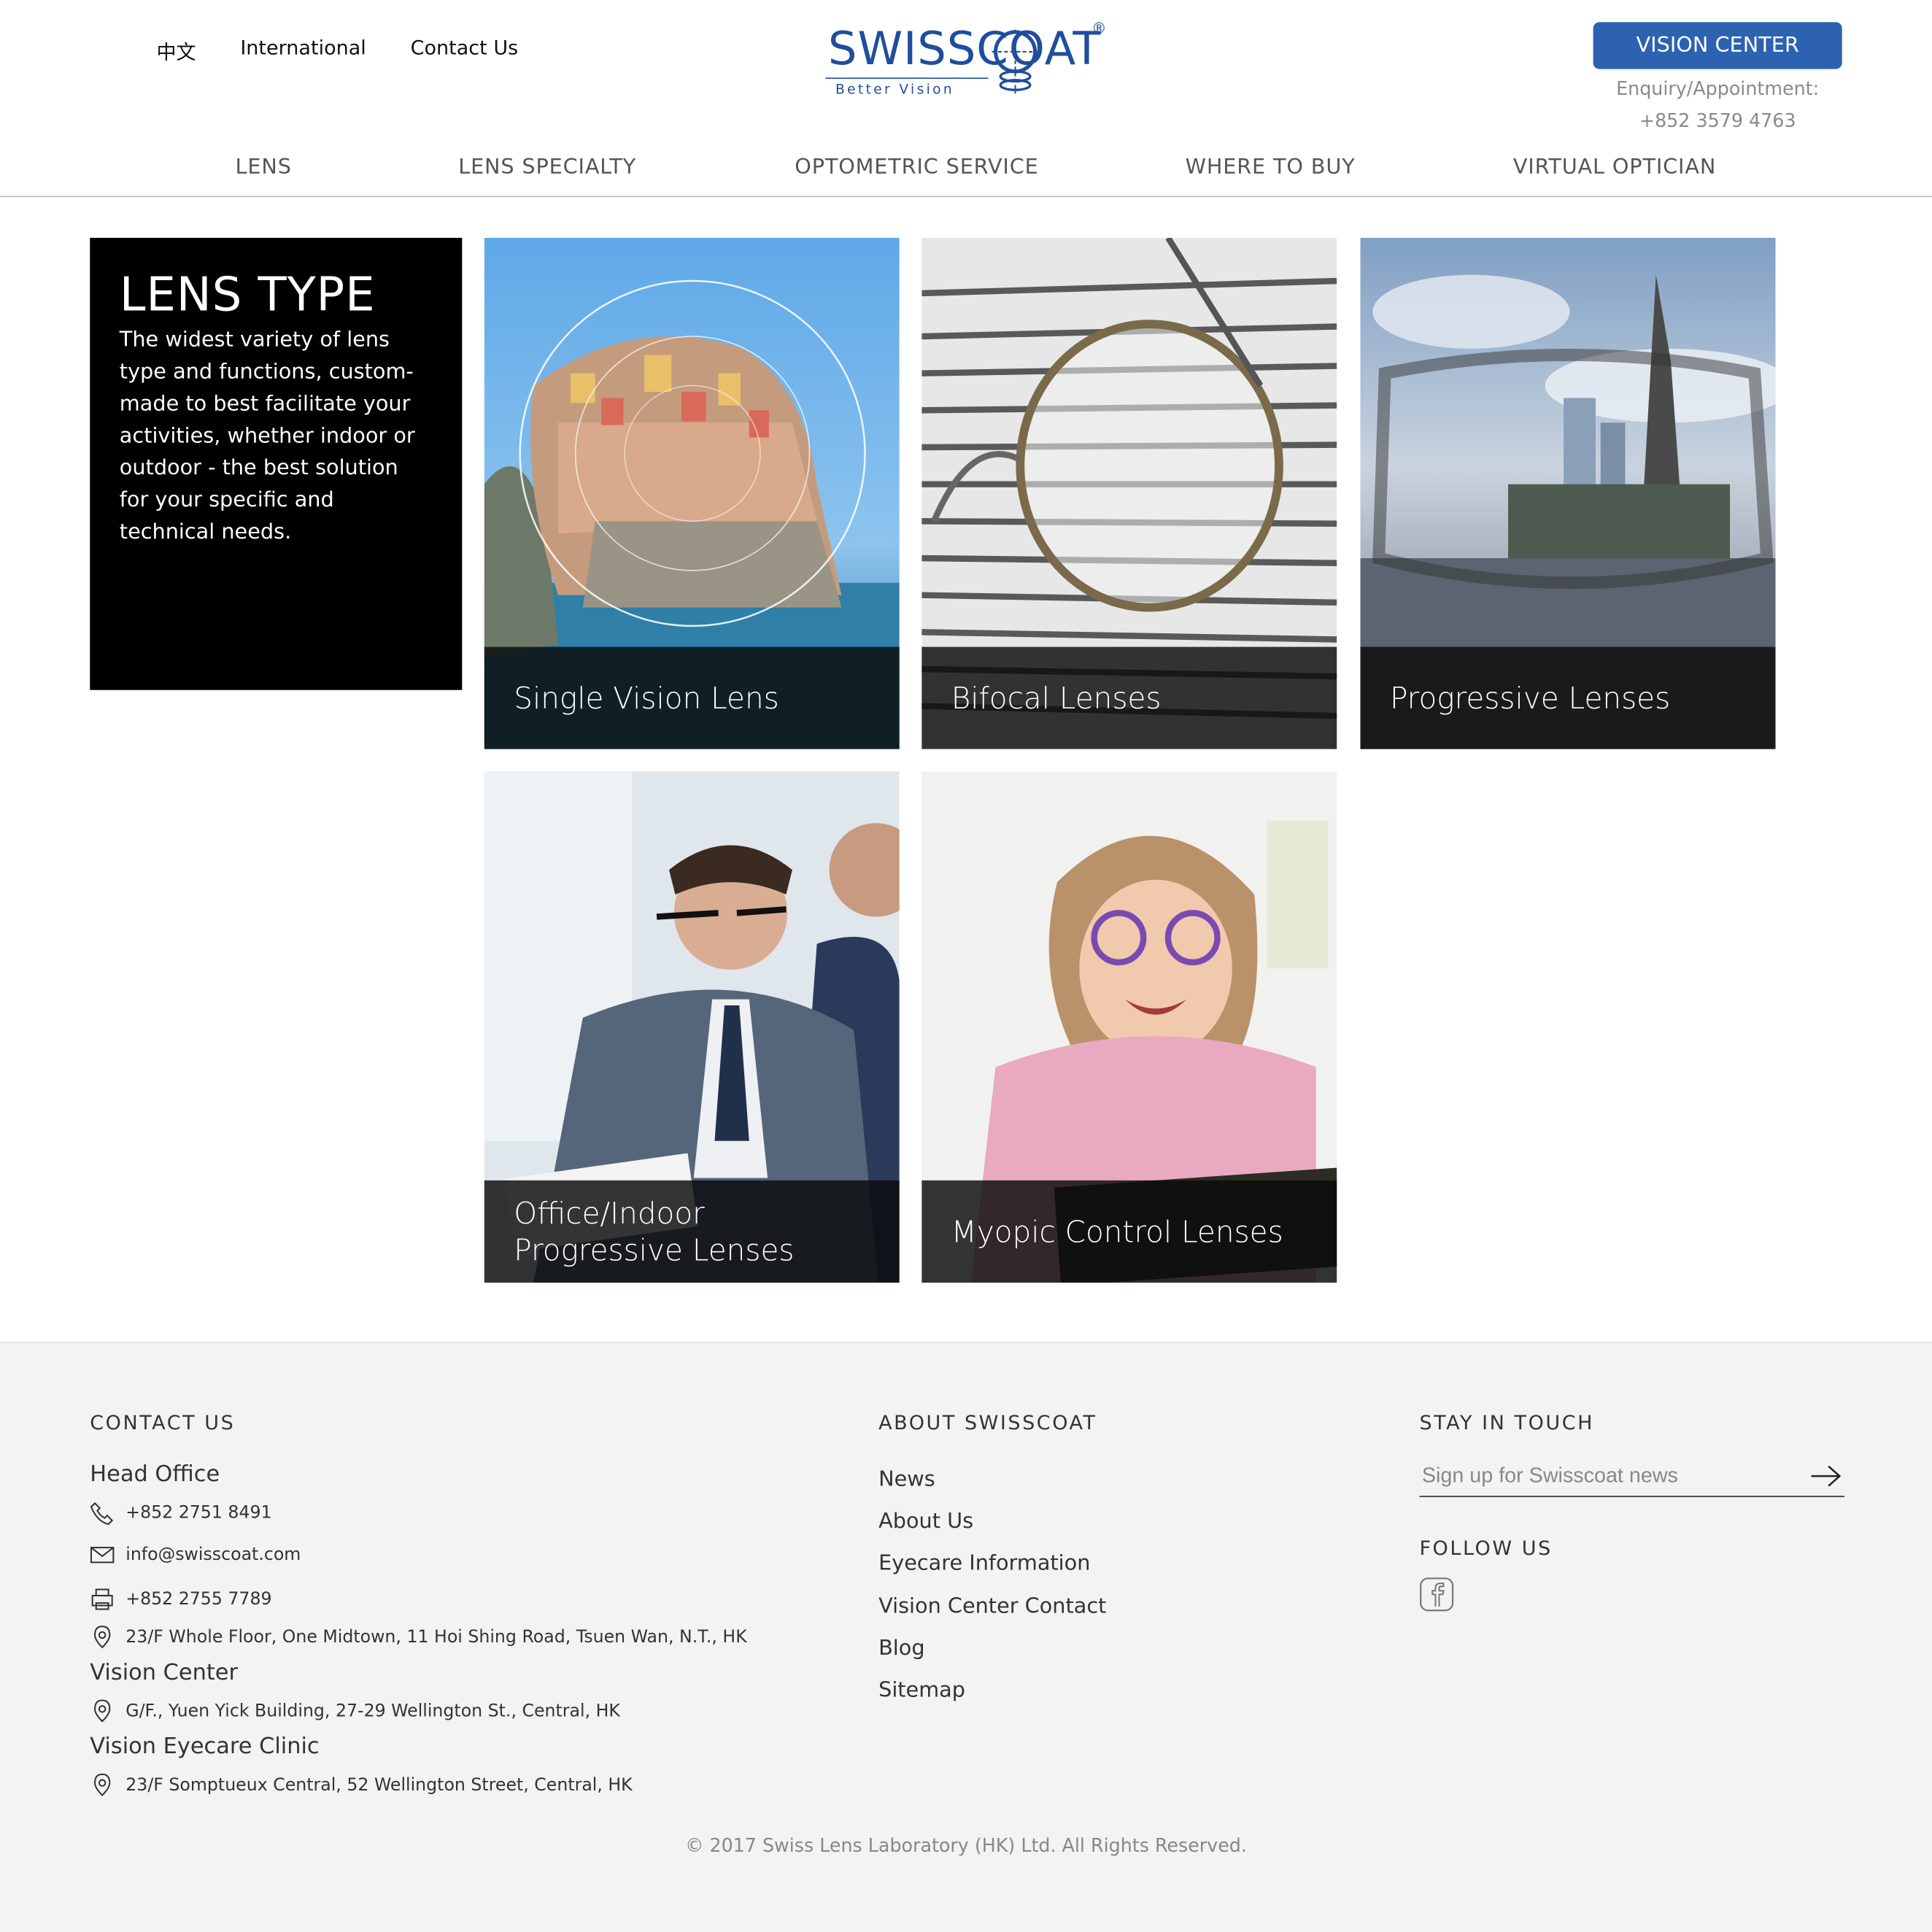 Image resolution: width=1932 pixels, height=1932 pixels. I want to click on vision-center-label: Vision Center, so click(164, 1672).